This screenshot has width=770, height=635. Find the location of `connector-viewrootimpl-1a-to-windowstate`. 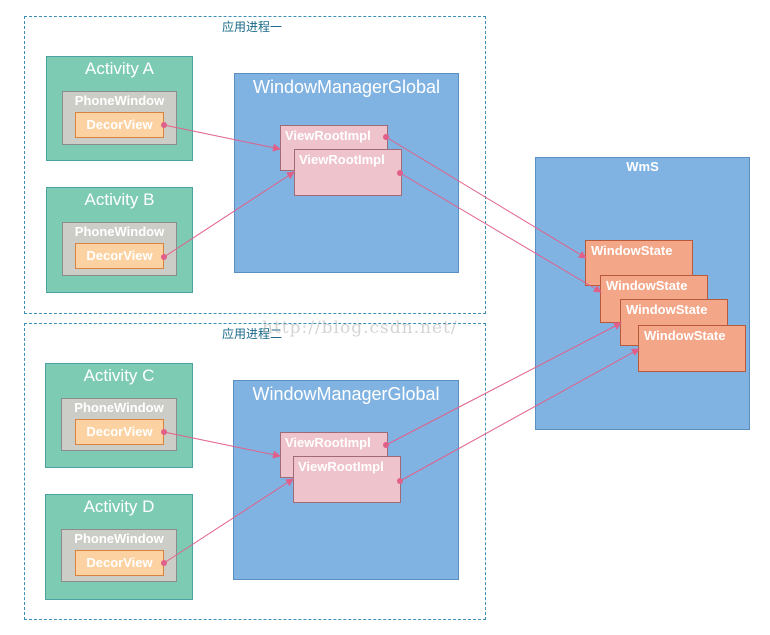

connector-viewrootimpl-1a-to-windowstate is located at coordinates (486, 197).